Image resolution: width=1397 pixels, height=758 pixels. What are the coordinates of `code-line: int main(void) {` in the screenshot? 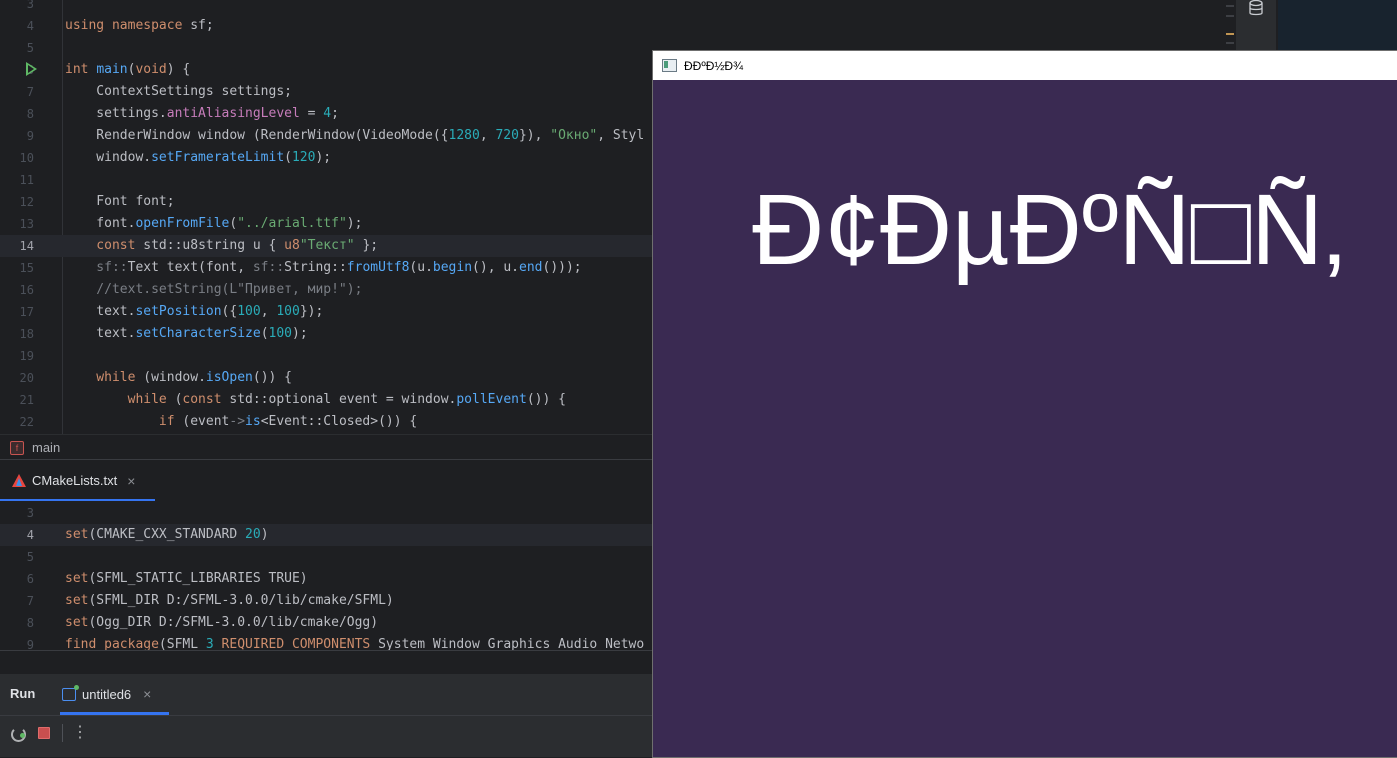 It's located at (127, 70).